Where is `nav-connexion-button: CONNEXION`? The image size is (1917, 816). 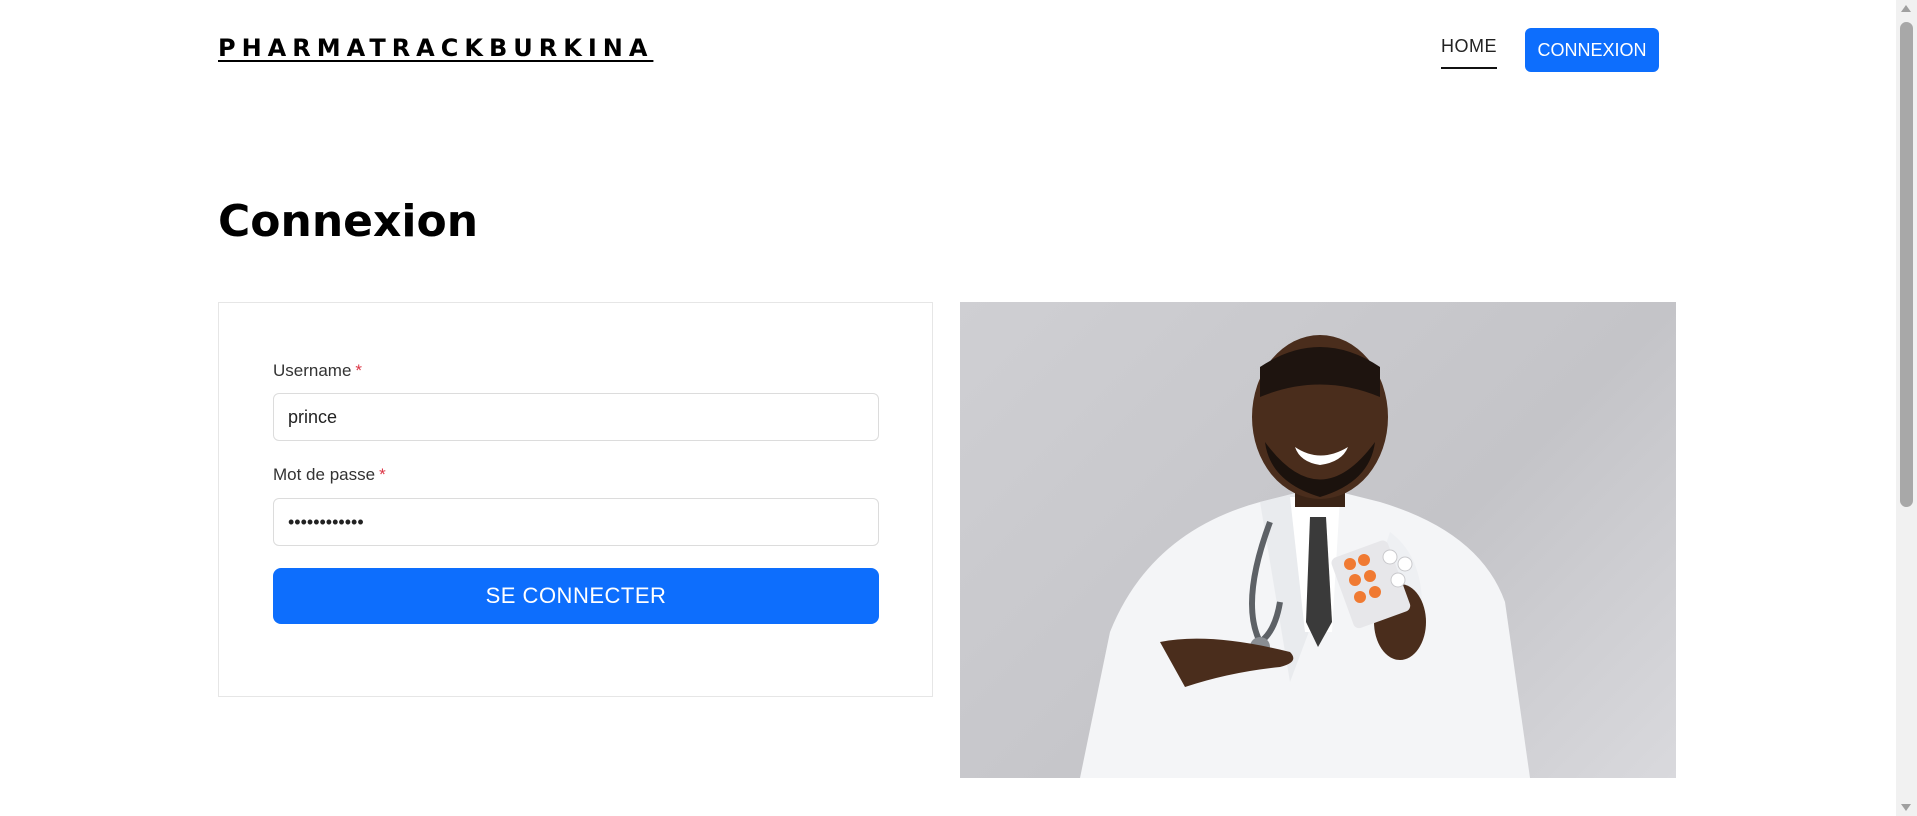
nav-connexion-button: CONNEXION is located at coordinates (1592, 50).